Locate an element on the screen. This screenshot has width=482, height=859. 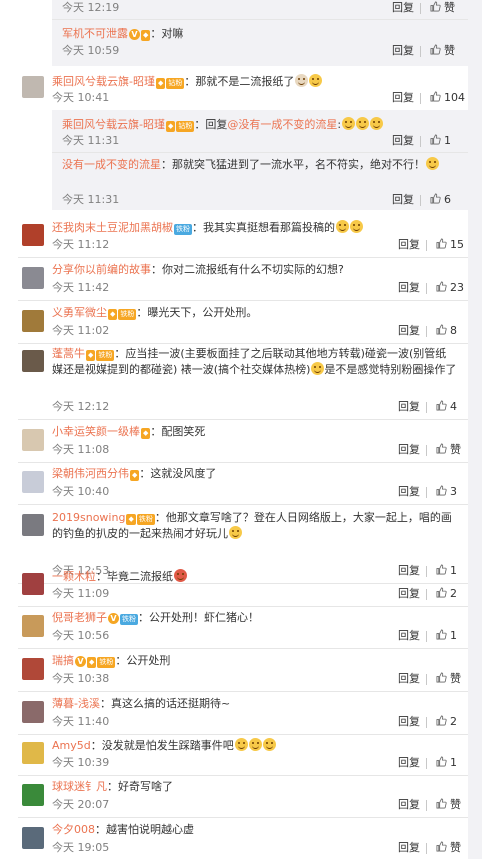
like-button: 23 is located at coordinates (450, 288).